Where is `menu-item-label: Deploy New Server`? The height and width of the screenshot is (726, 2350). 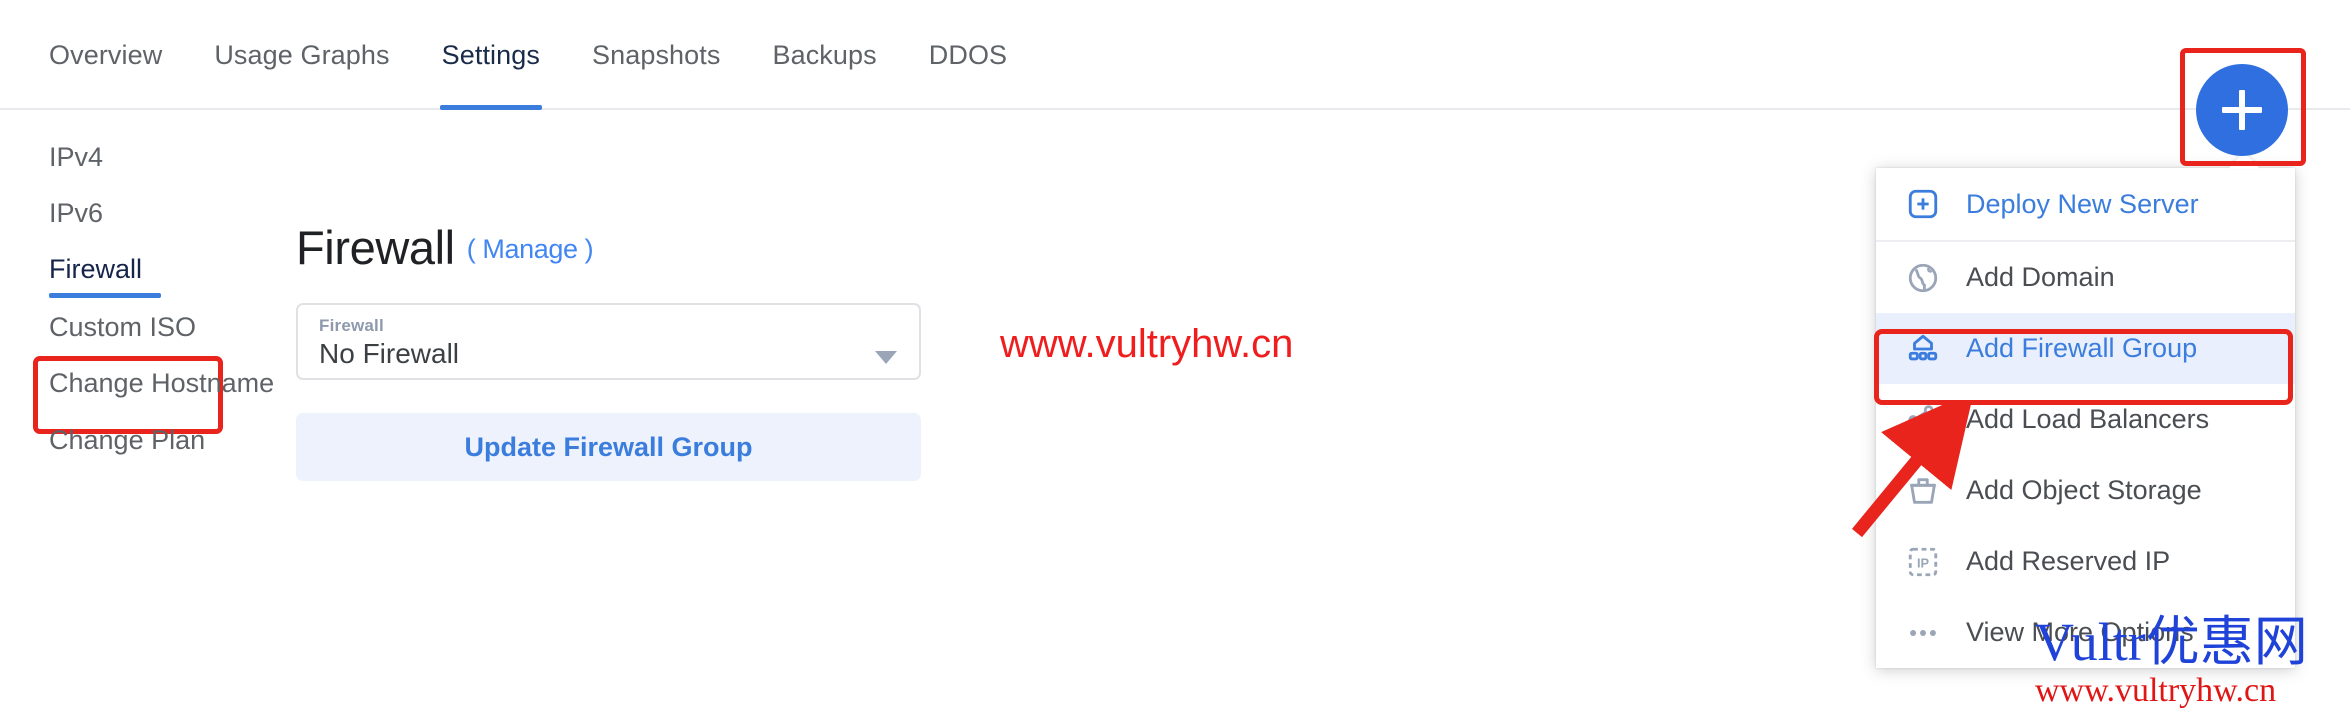 menu-item-label: Deploy New Server is located at coordinates (2082, 203).